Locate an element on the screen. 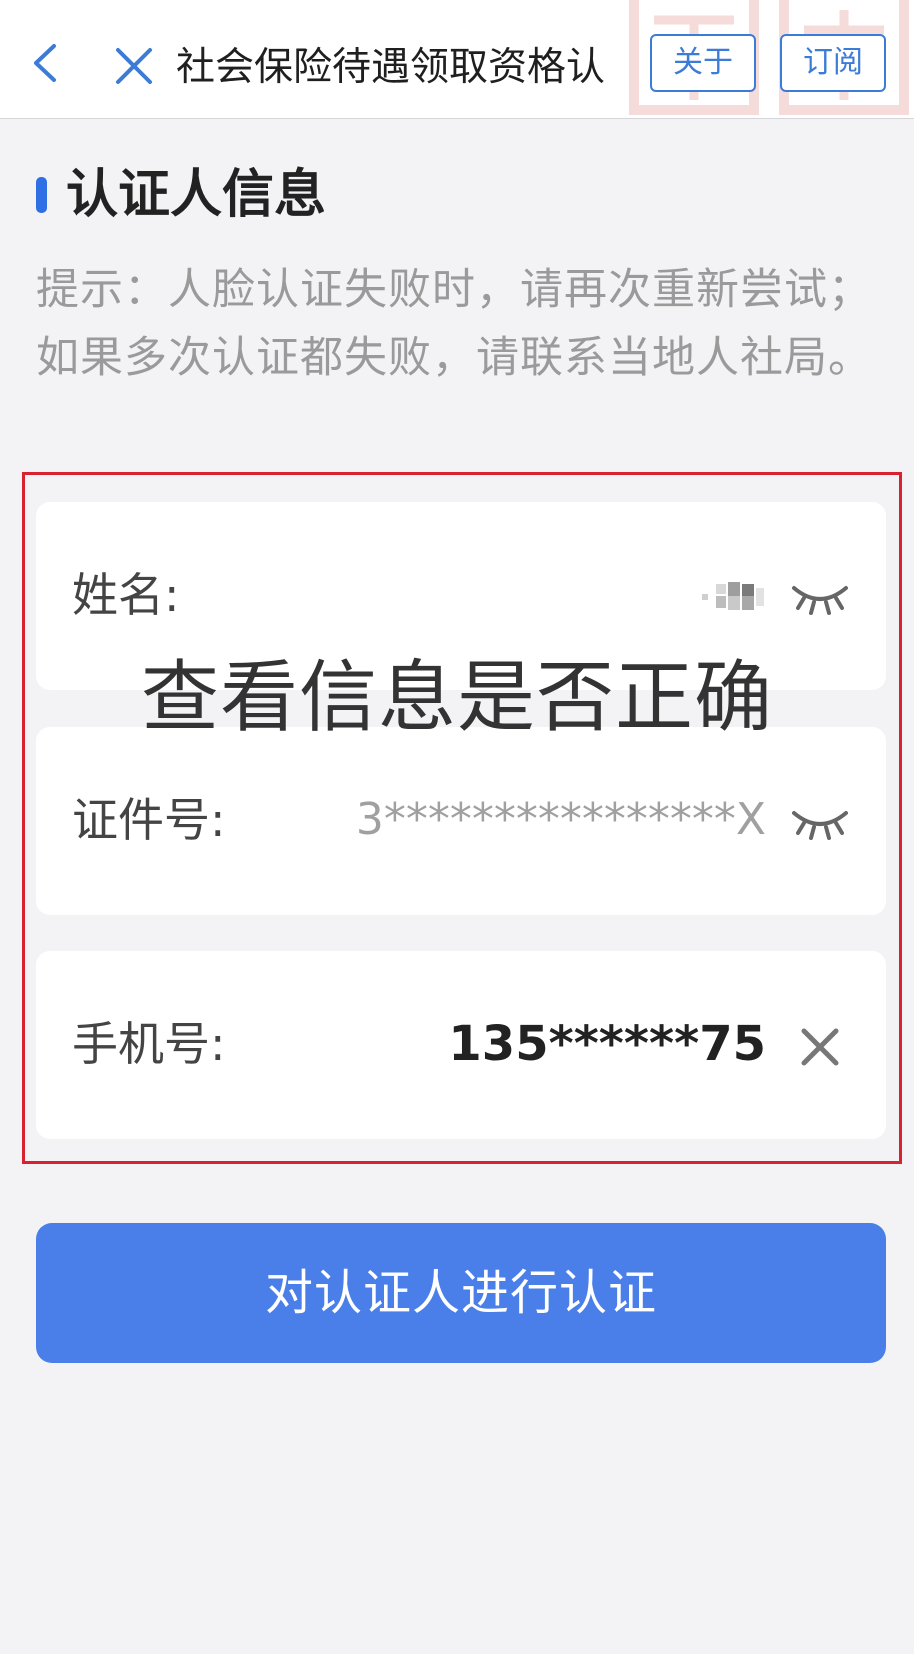 The height and width of the screenshot is (1654, 914). chevron-left-icon is located at coordinates (47, 63).